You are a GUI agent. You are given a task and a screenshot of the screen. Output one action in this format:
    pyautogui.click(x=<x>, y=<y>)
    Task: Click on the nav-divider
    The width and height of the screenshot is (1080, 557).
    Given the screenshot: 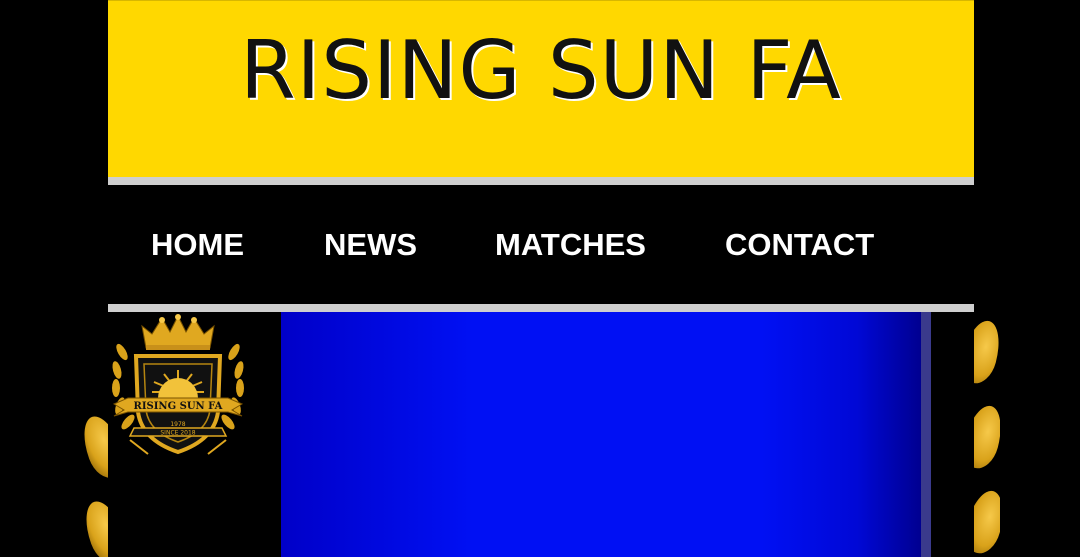 What is the action you would take?
    pyautogui.click(x=541, y=308)
    